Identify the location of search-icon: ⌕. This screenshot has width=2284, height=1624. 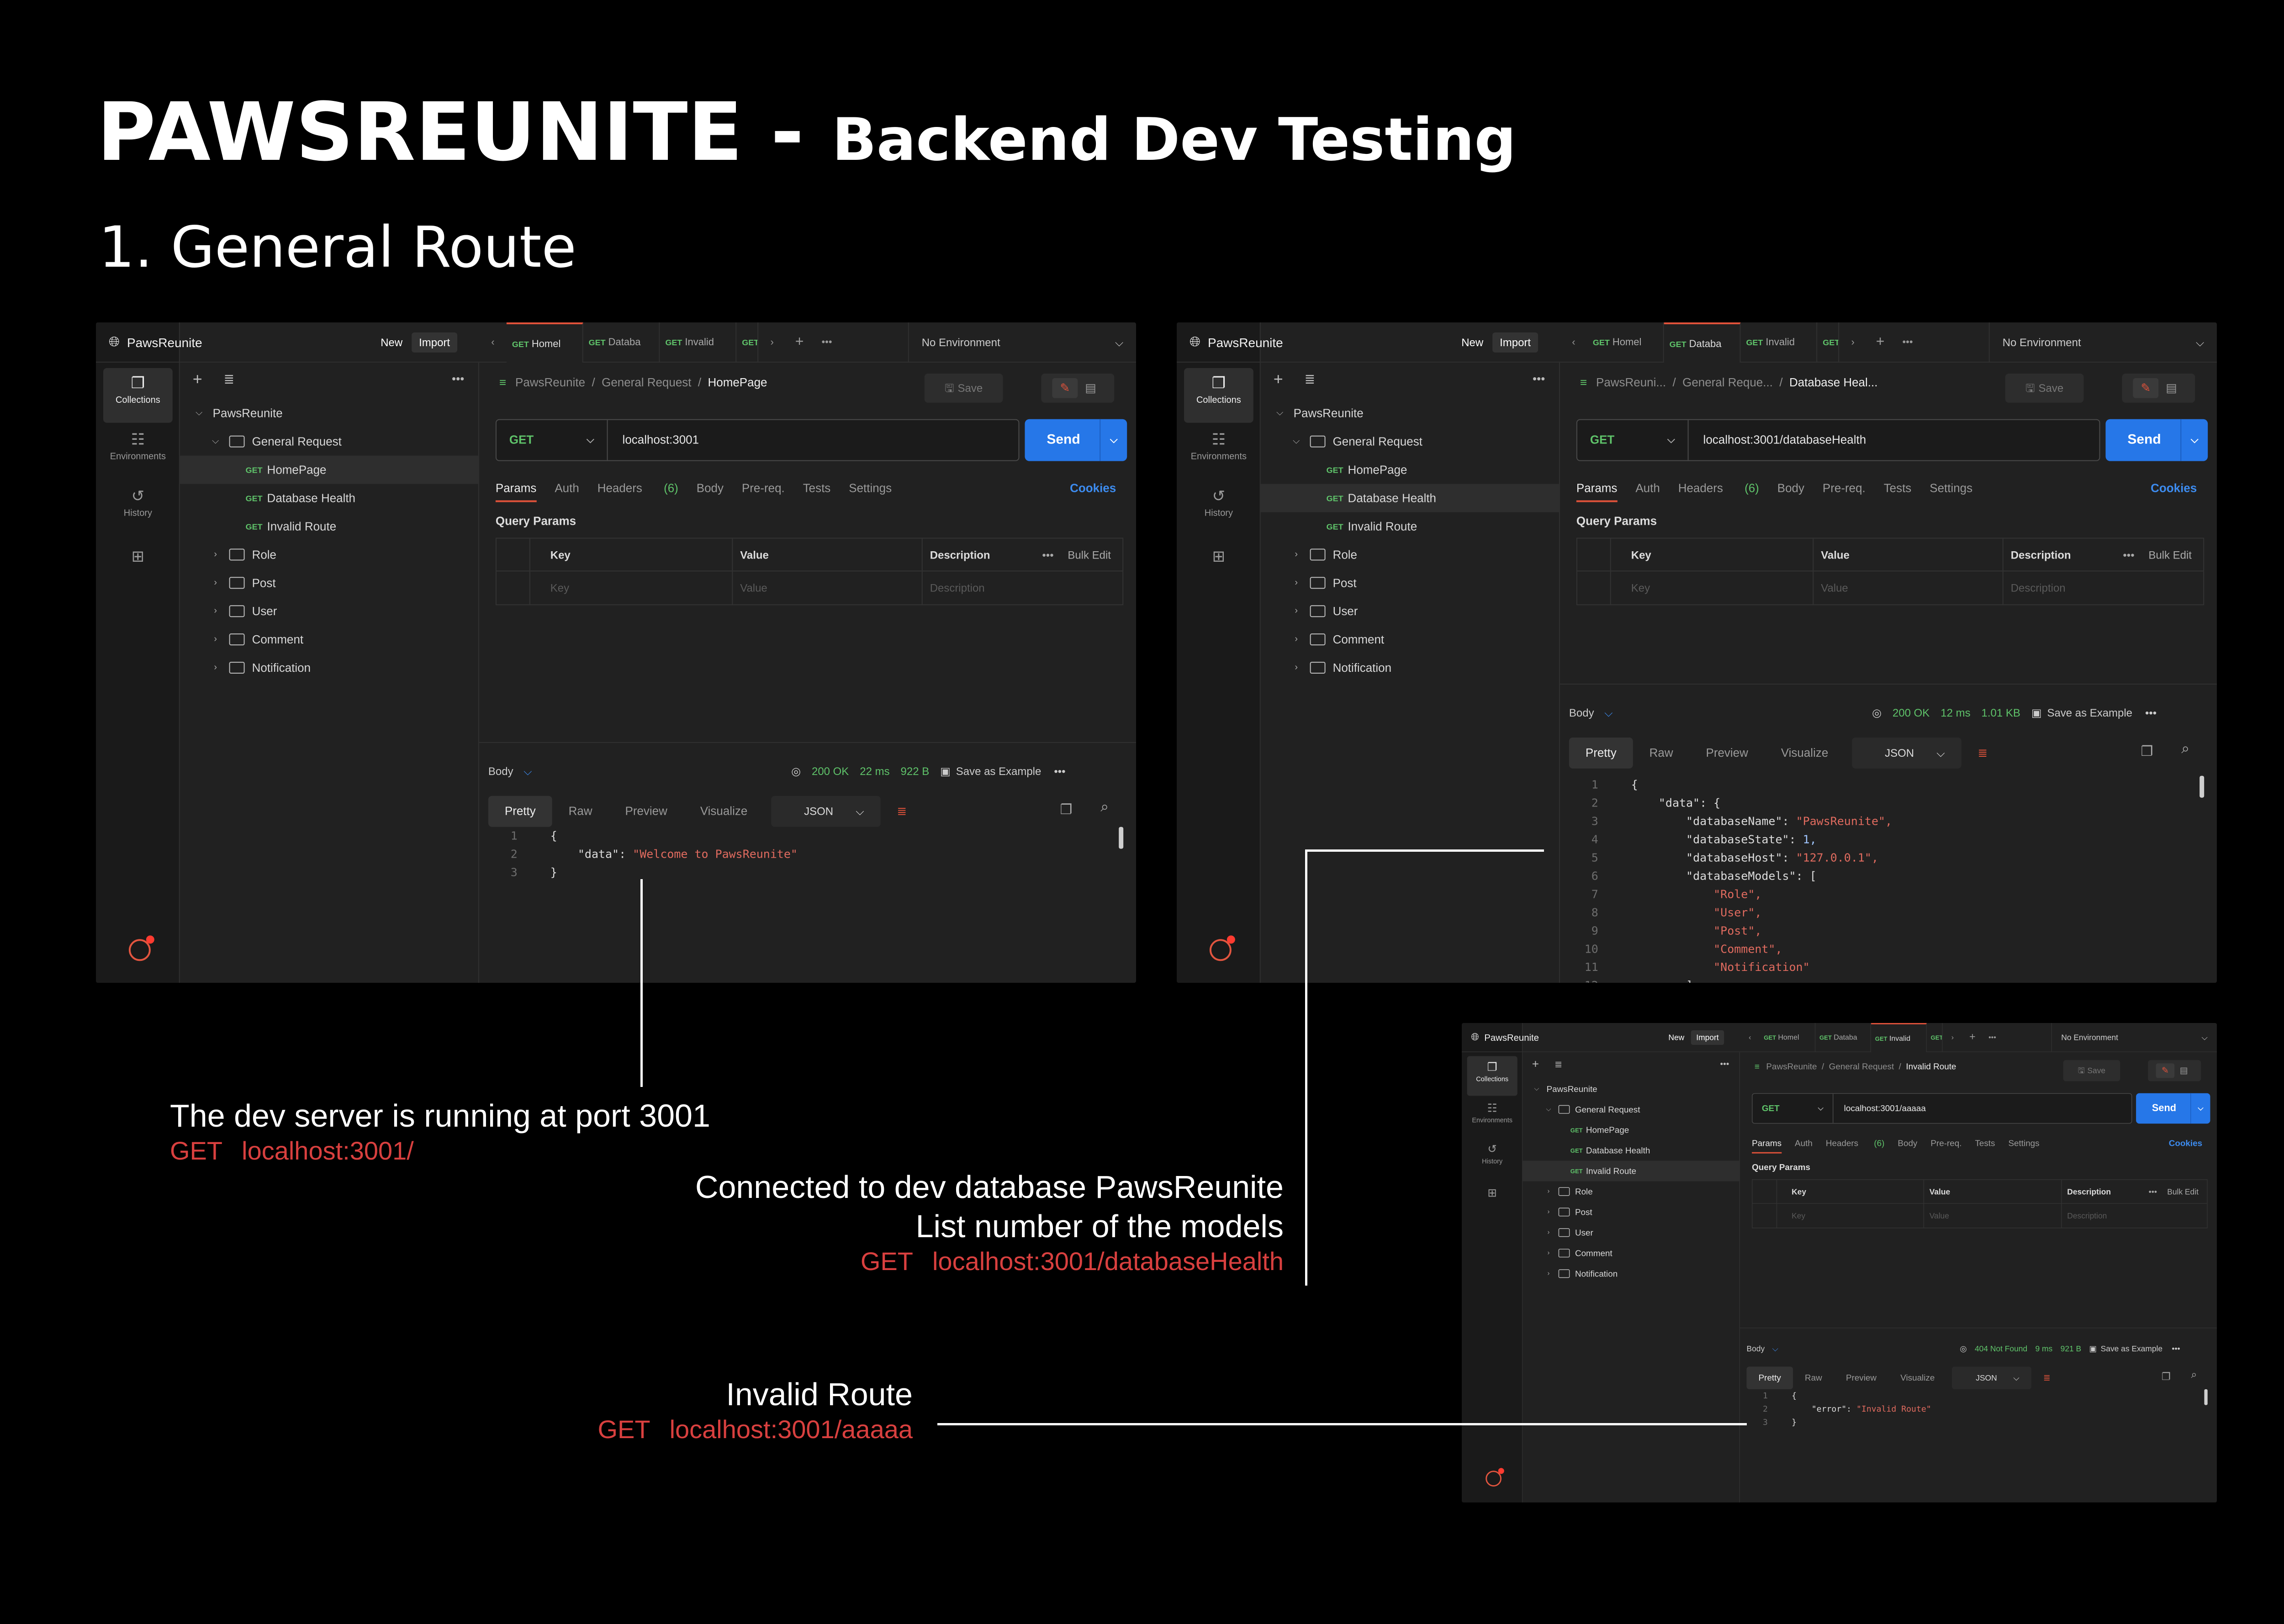
(1104, 808).